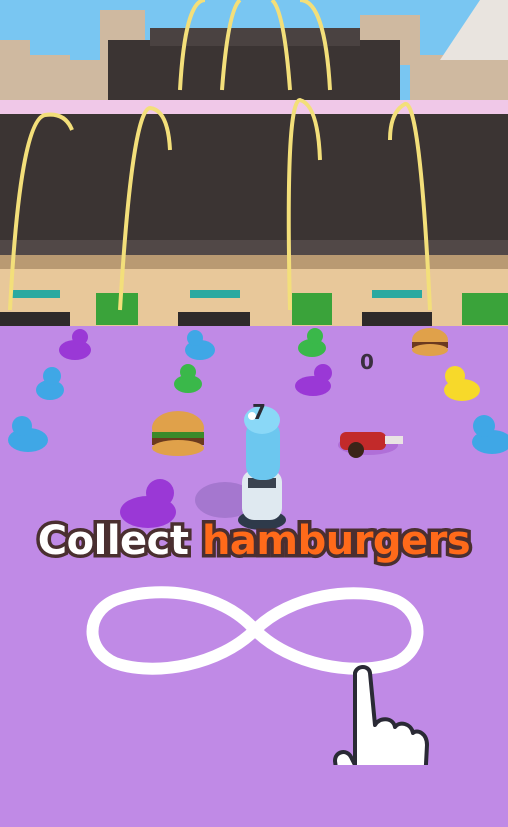 This screenshot has width=508, height=827. I want to click on tutorial-headline: Collect hamburgers, so click(254, 541).